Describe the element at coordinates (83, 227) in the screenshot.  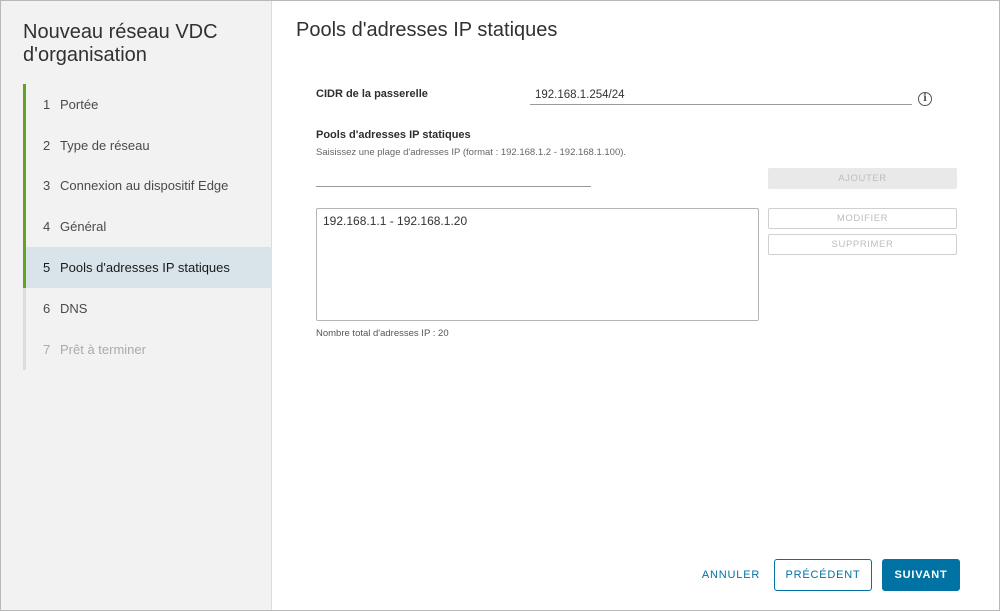
I see `step-label: Général` at that location.